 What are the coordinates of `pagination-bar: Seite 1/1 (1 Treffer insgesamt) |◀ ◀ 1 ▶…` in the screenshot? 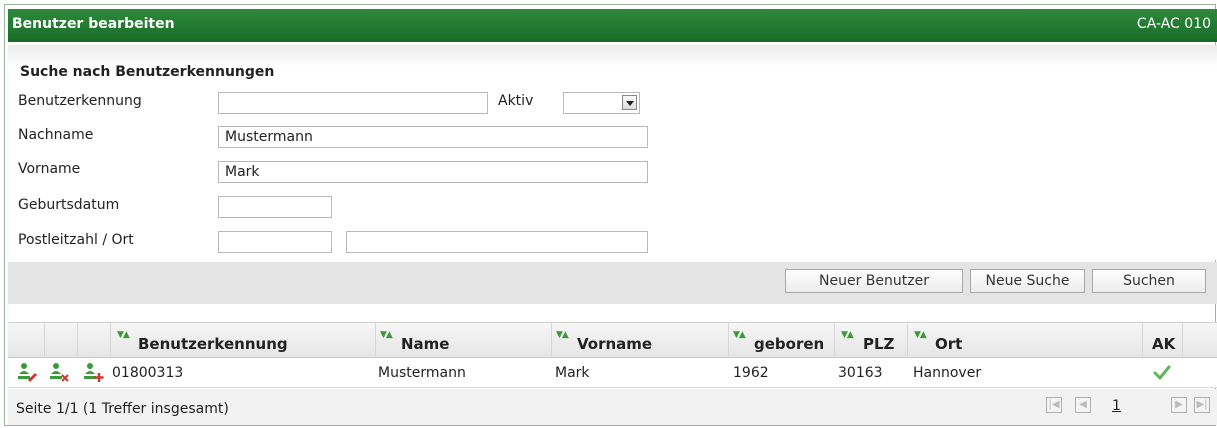 It's located at (612, 407).